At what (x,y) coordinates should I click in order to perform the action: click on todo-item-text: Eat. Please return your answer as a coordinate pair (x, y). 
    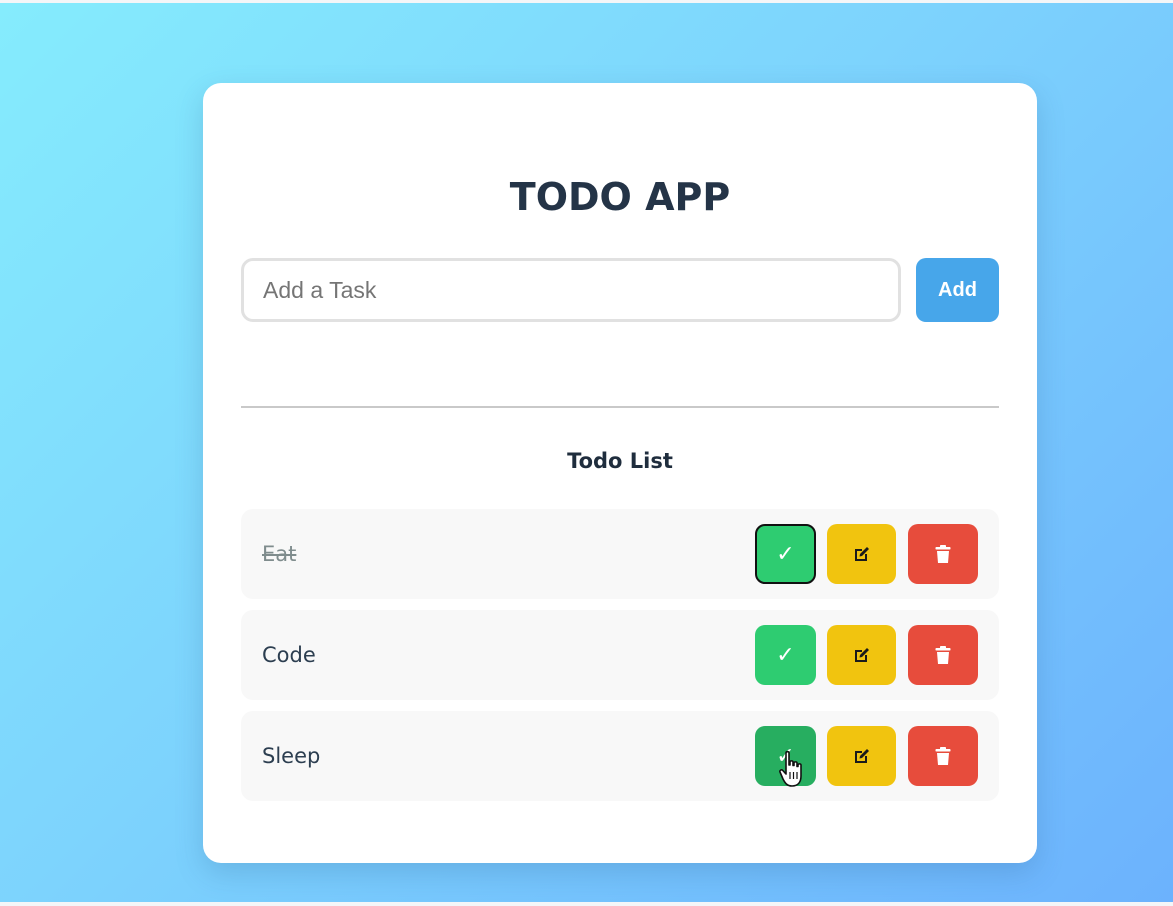
    Looking at the image, I should click on (279, 554).